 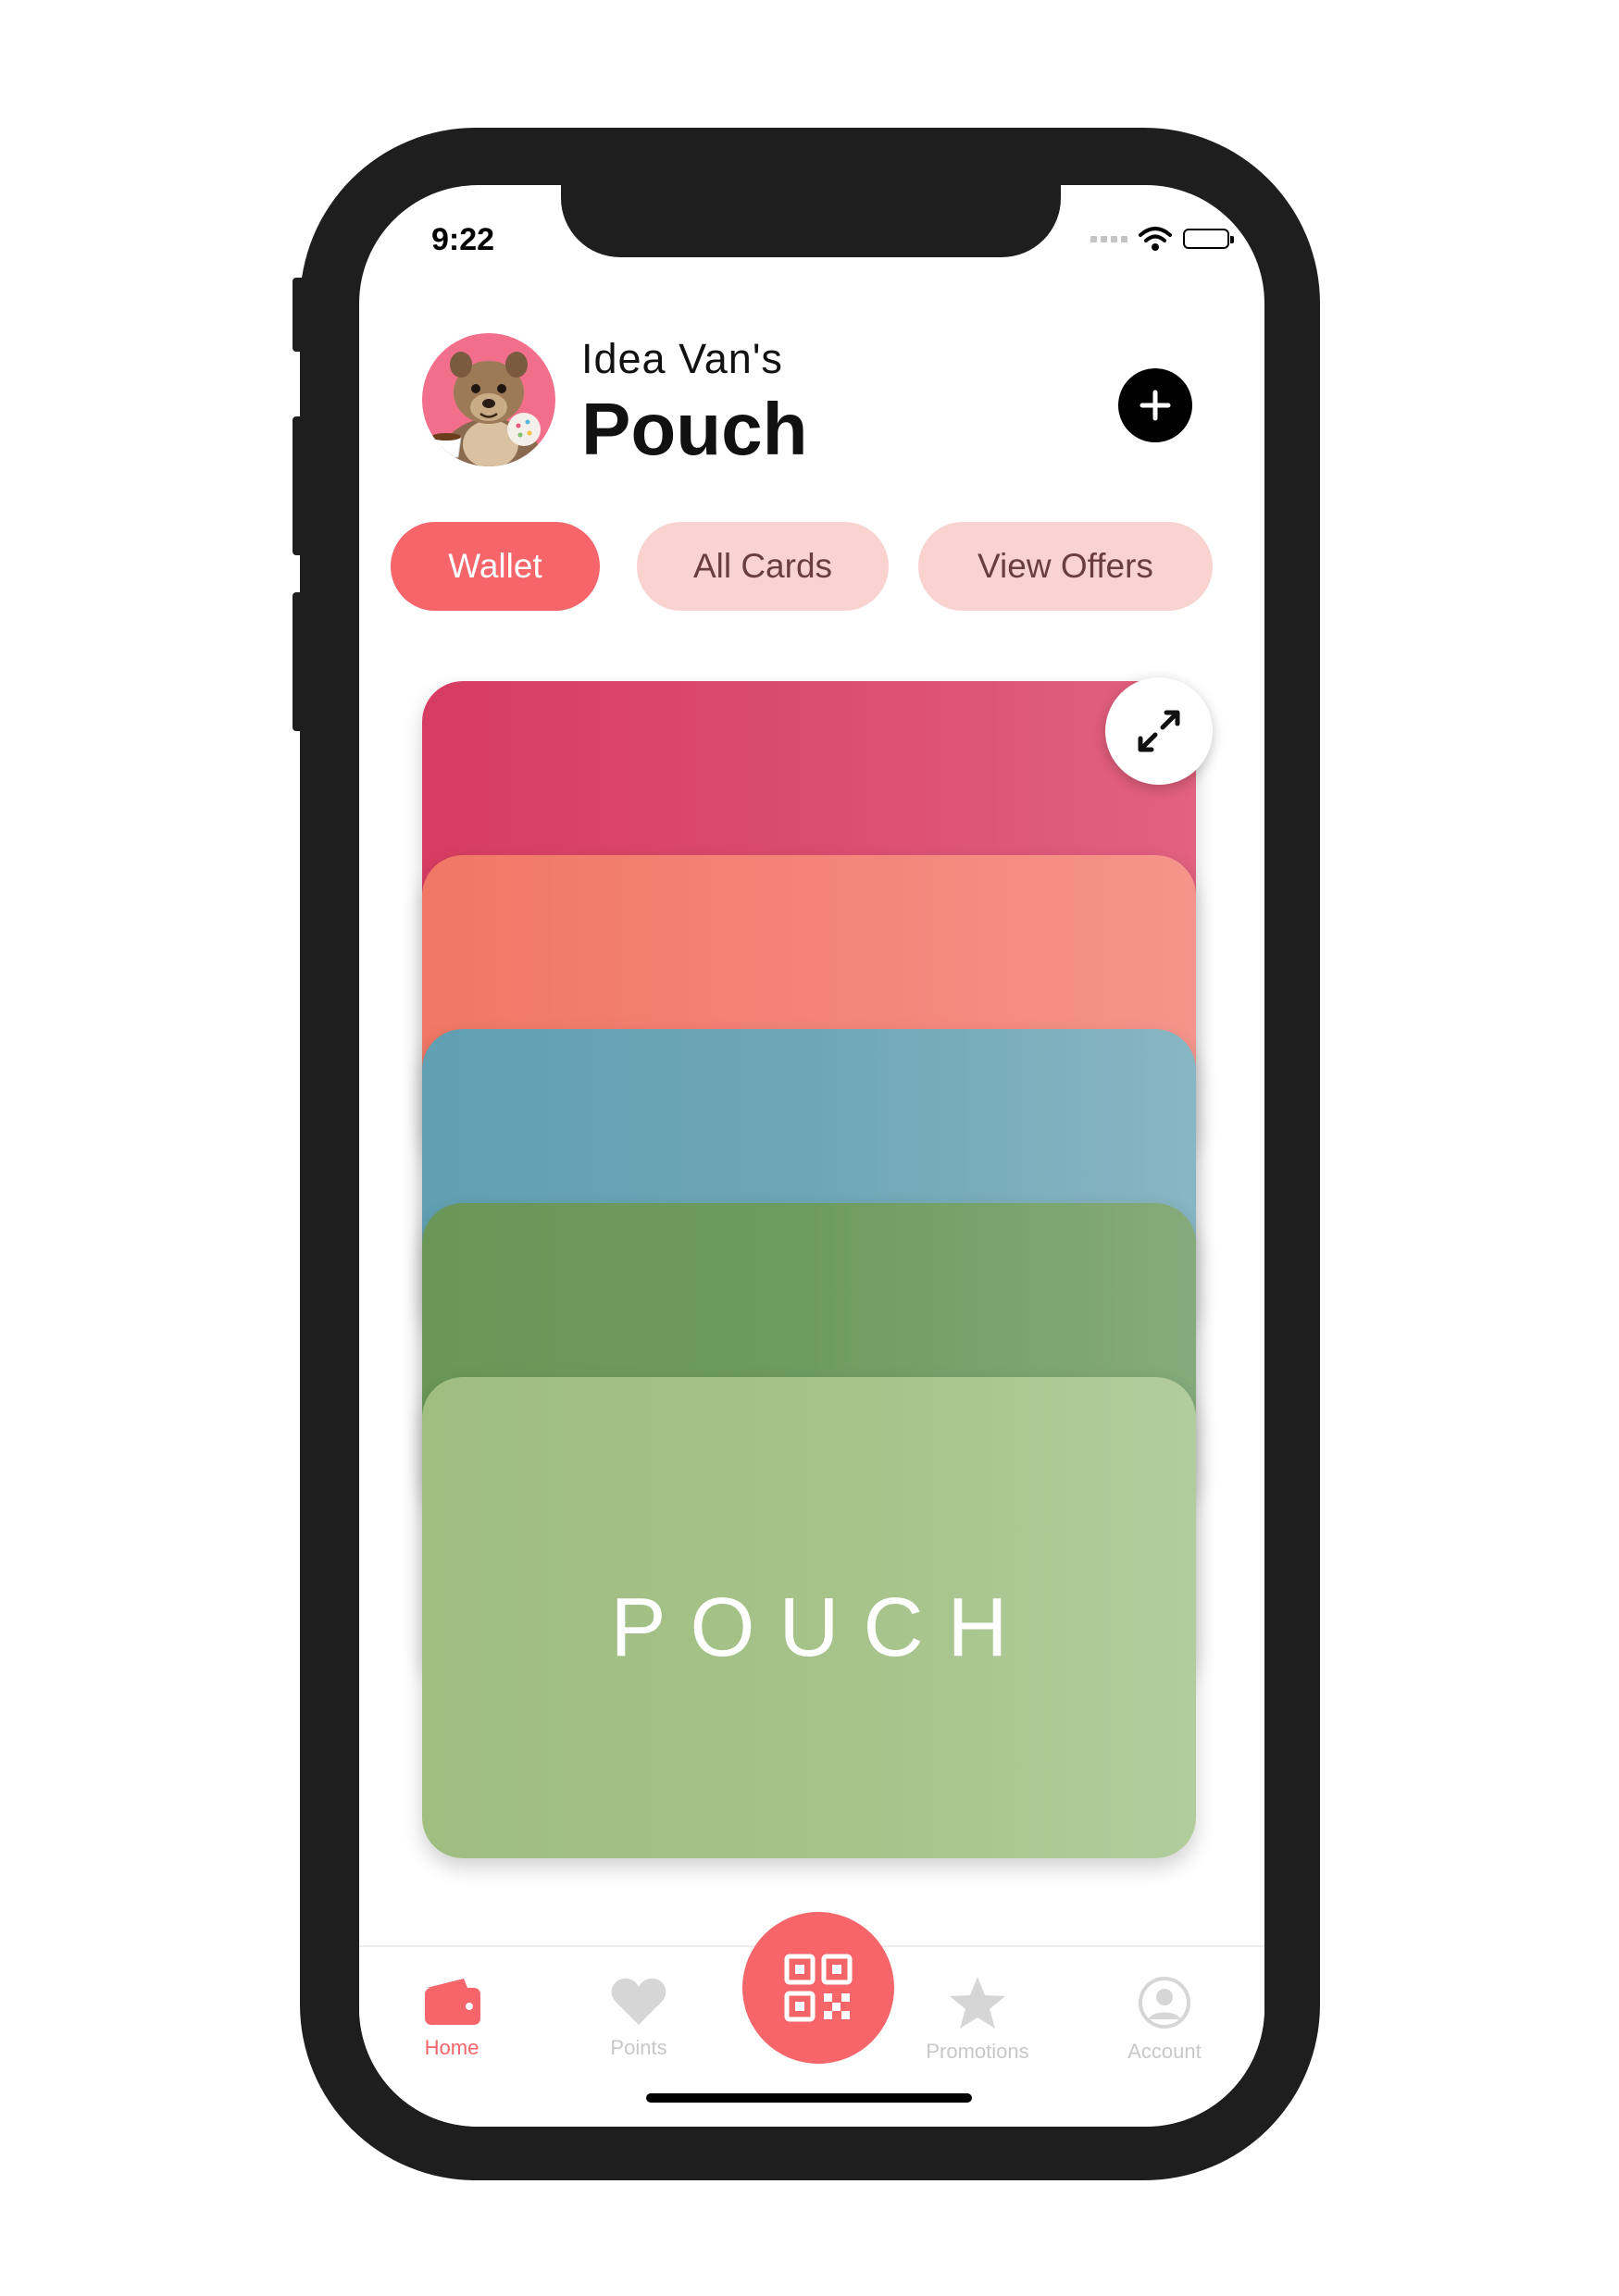 What do you see at coordinates (1156, 239) in the screenshot?
I see `wifi-icon` at bounding box center [1156, 239].